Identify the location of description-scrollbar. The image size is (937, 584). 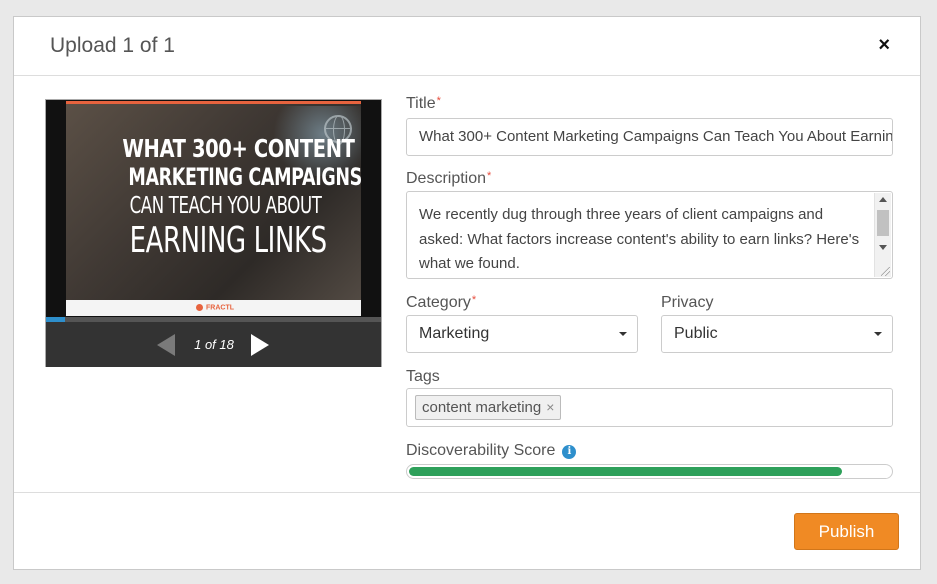
(882, 235).